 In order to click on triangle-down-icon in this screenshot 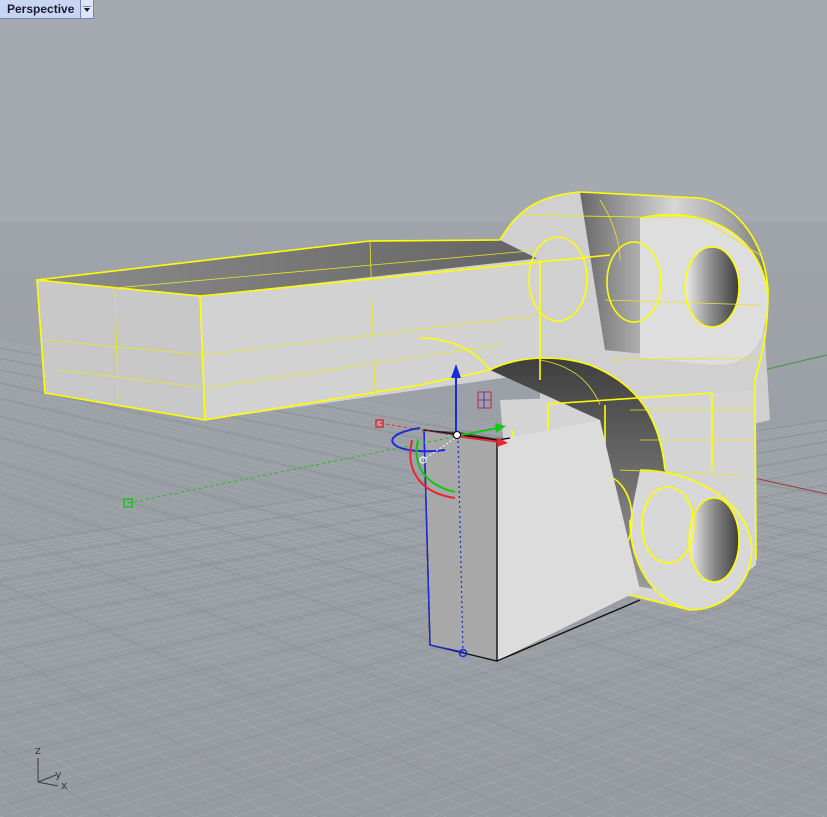, I will do `click(87, 9)`.